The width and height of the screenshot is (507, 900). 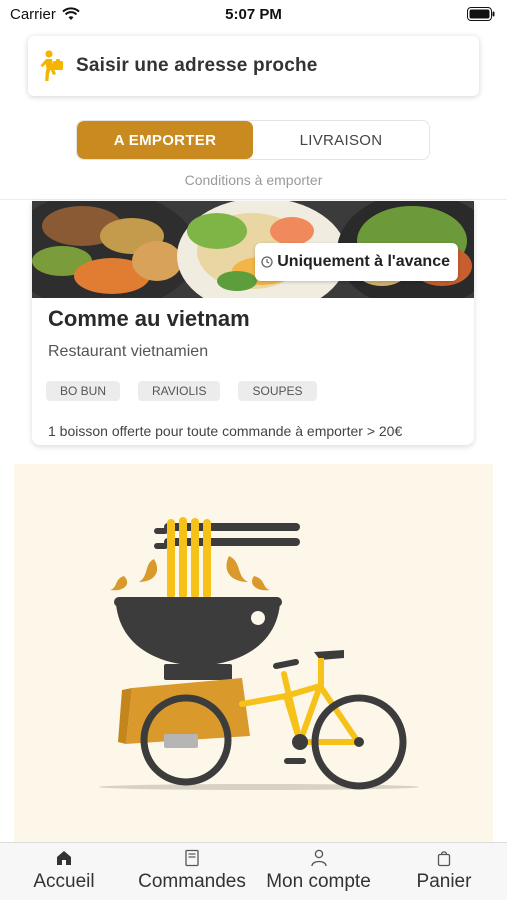 I want to click on advance-badge-label: Uniquement à l'avance, so click(x=363, y=261).